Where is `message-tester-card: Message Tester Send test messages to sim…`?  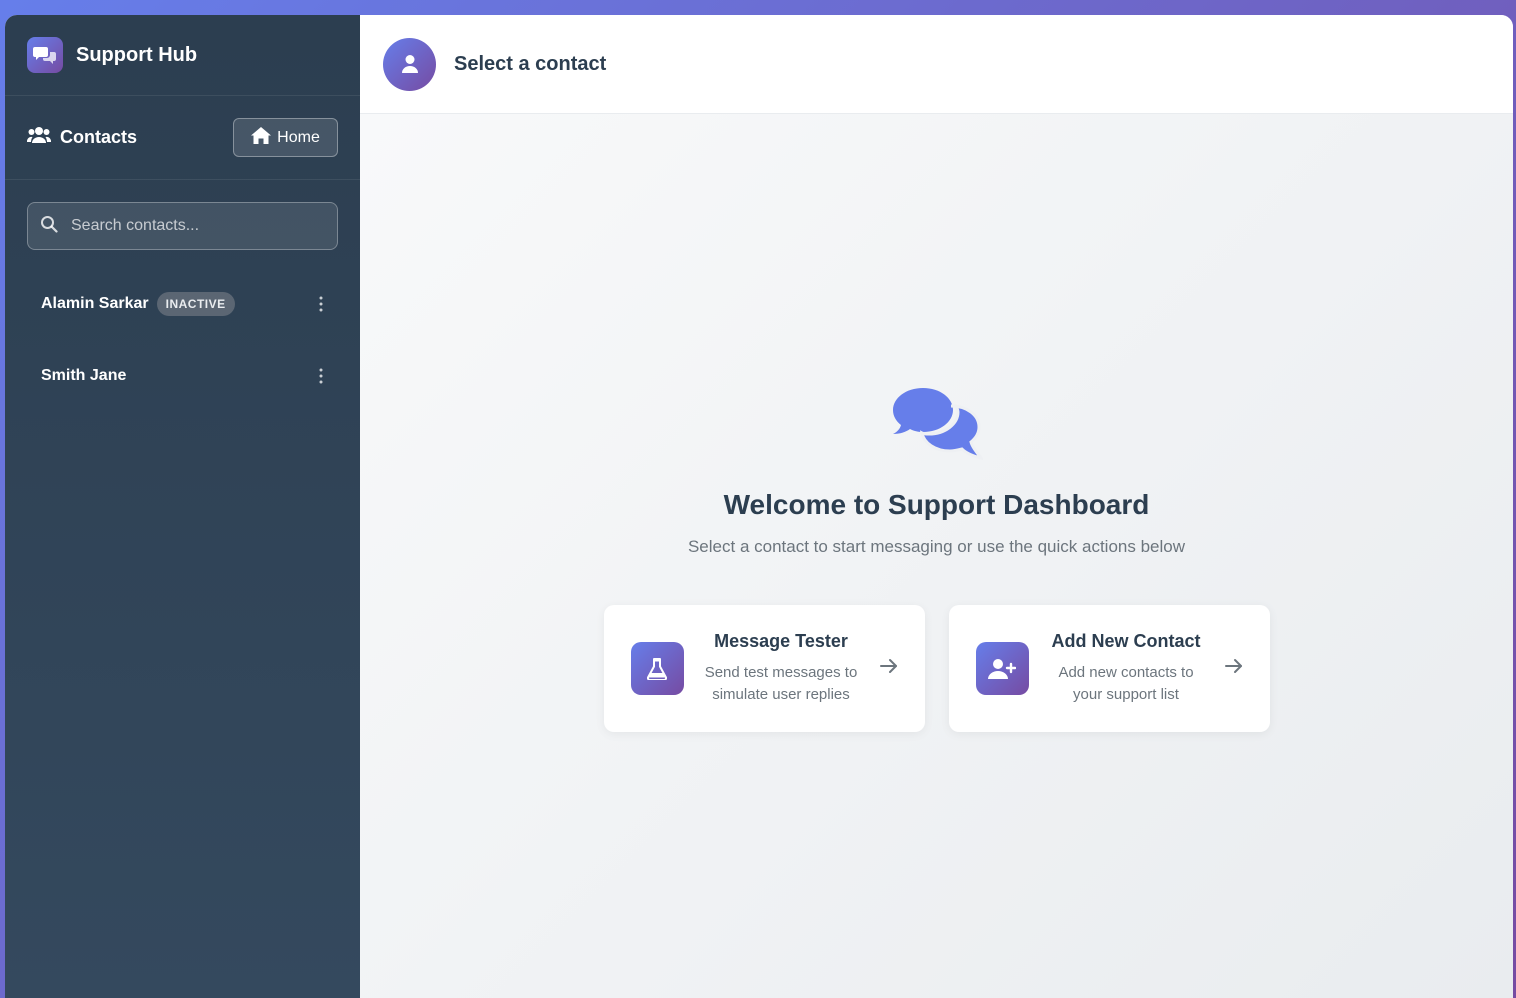
message-tester-card: Message Tester Send test messages to sim… is located at coordinates (764, 668).